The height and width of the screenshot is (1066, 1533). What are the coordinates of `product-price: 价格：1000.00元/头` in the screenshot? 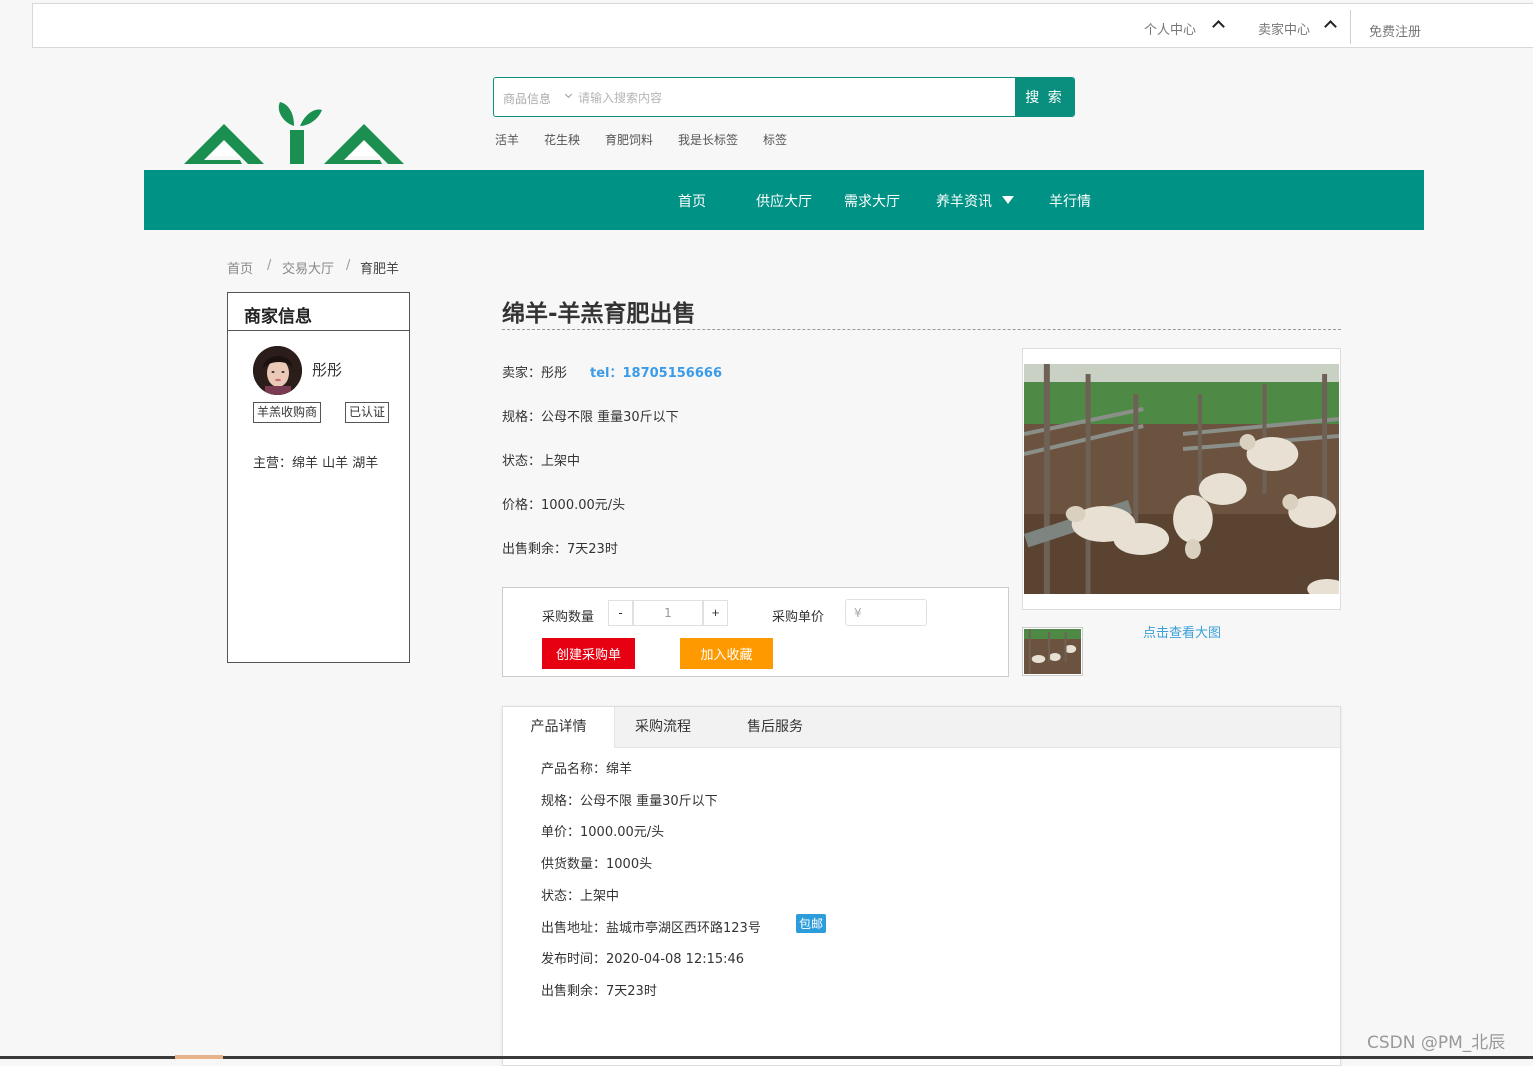 It's located at (564, 505).